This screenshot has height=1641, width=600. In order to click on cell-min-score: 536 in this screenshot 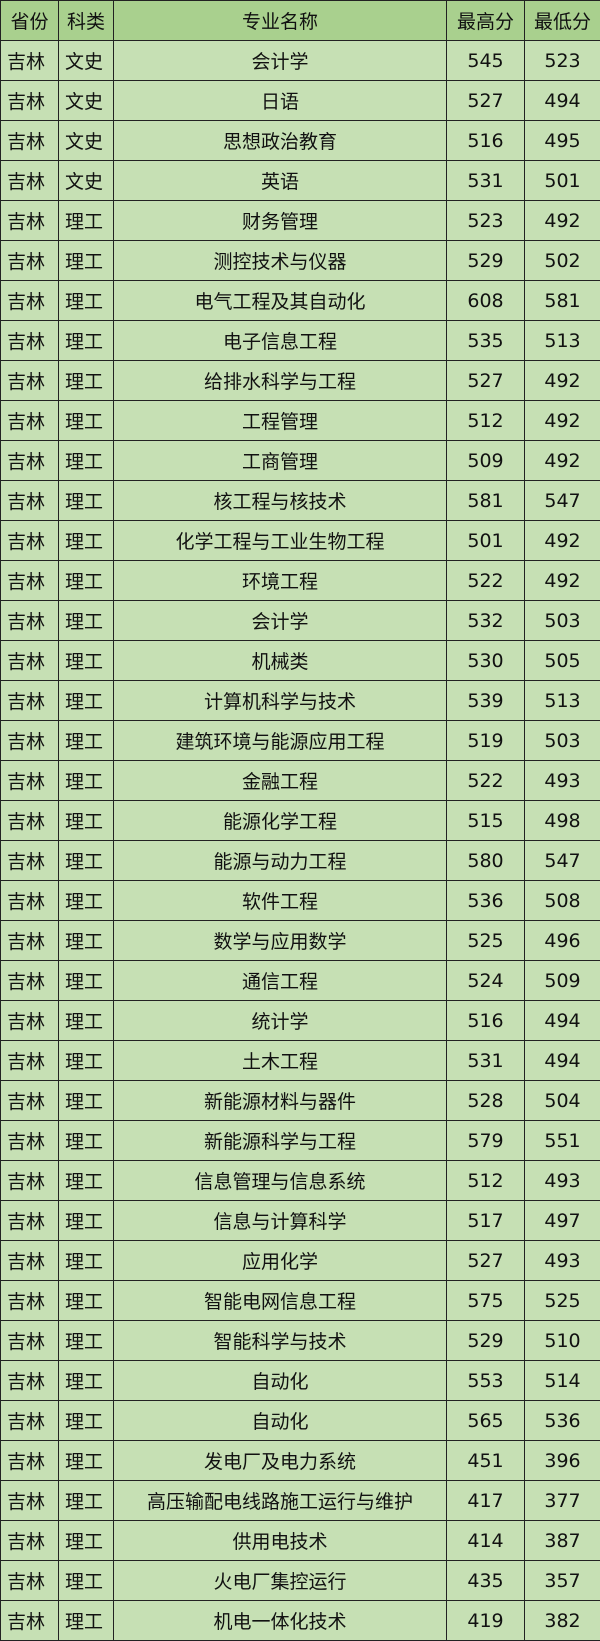, I will do `click(562, 1420)`.